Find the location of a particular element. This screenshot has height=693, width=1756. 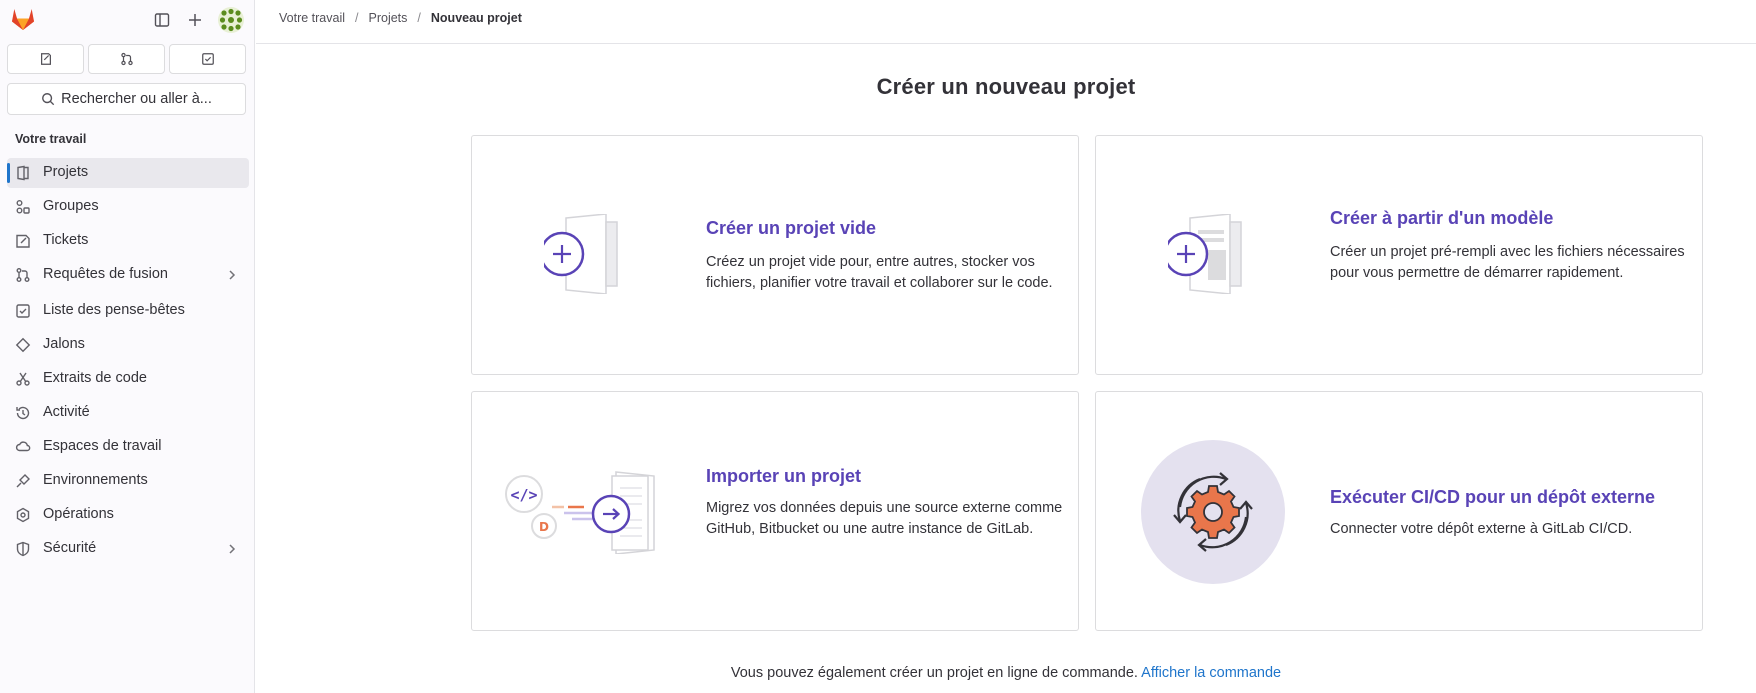

merge-requests-button is located at coordinates (126, 59).